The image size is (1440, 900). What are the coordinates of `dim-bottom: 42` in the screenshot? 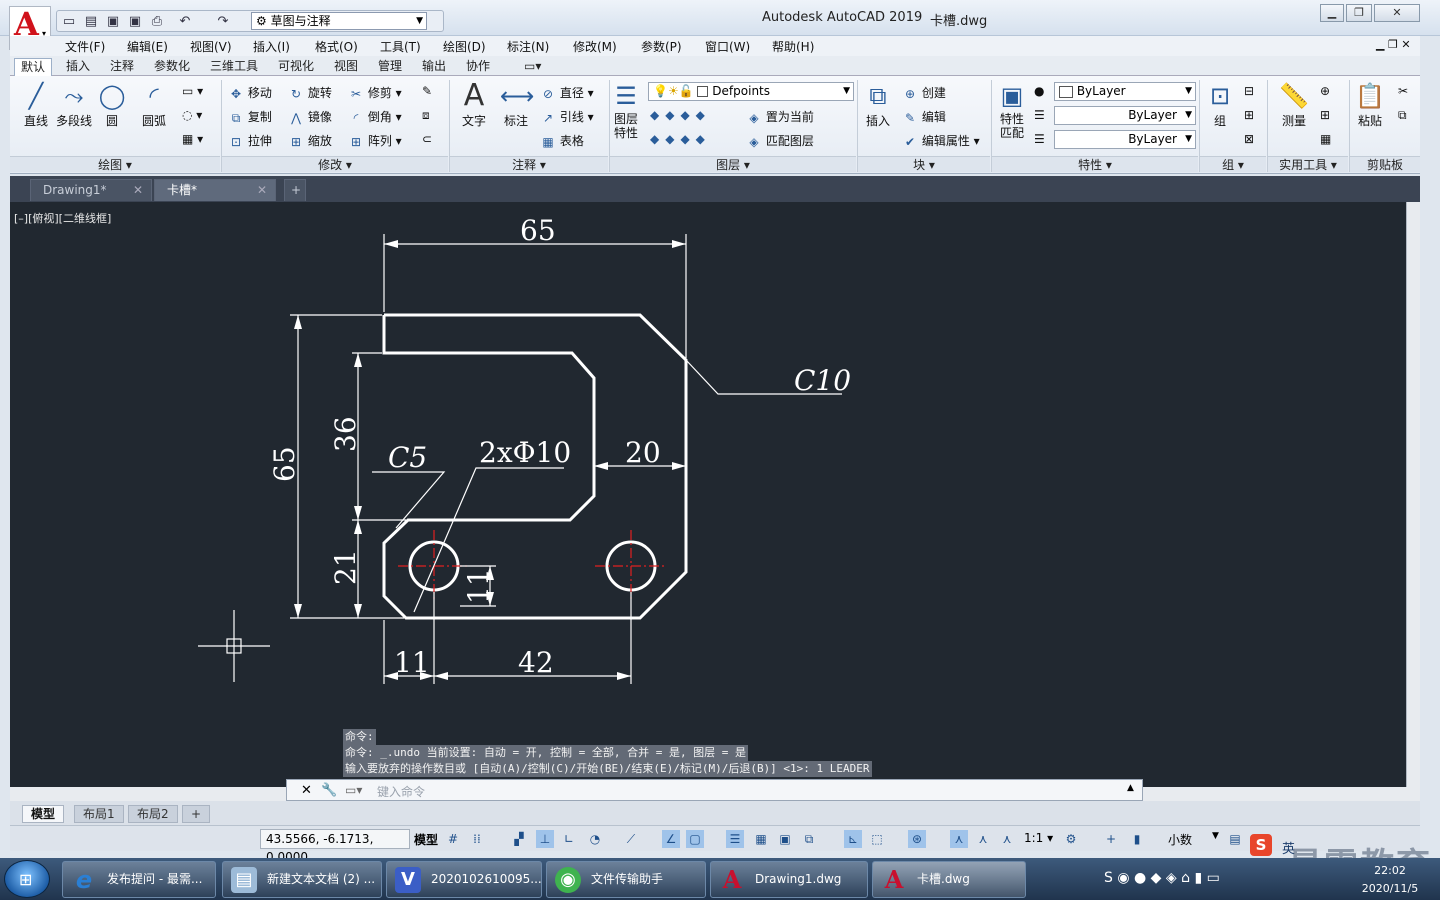 It's located at (536, 662).